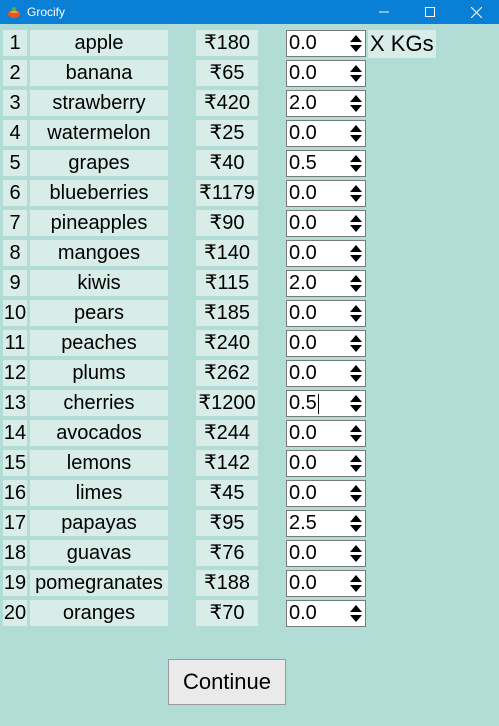 This screenshot has height=726, width=499. I want to click on item-number: 16, so click(15, 493).